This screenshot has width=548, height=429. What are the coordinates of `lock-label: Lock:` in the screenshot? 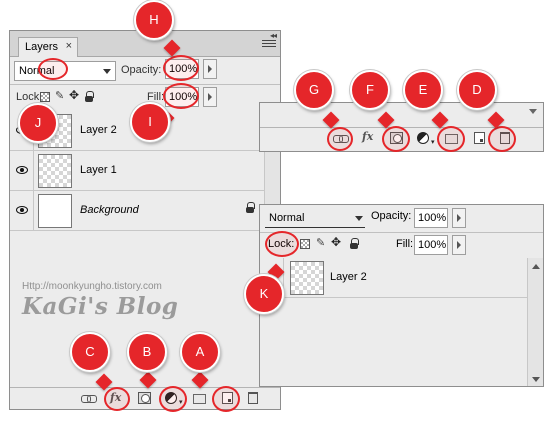 It's located at (29, 97).